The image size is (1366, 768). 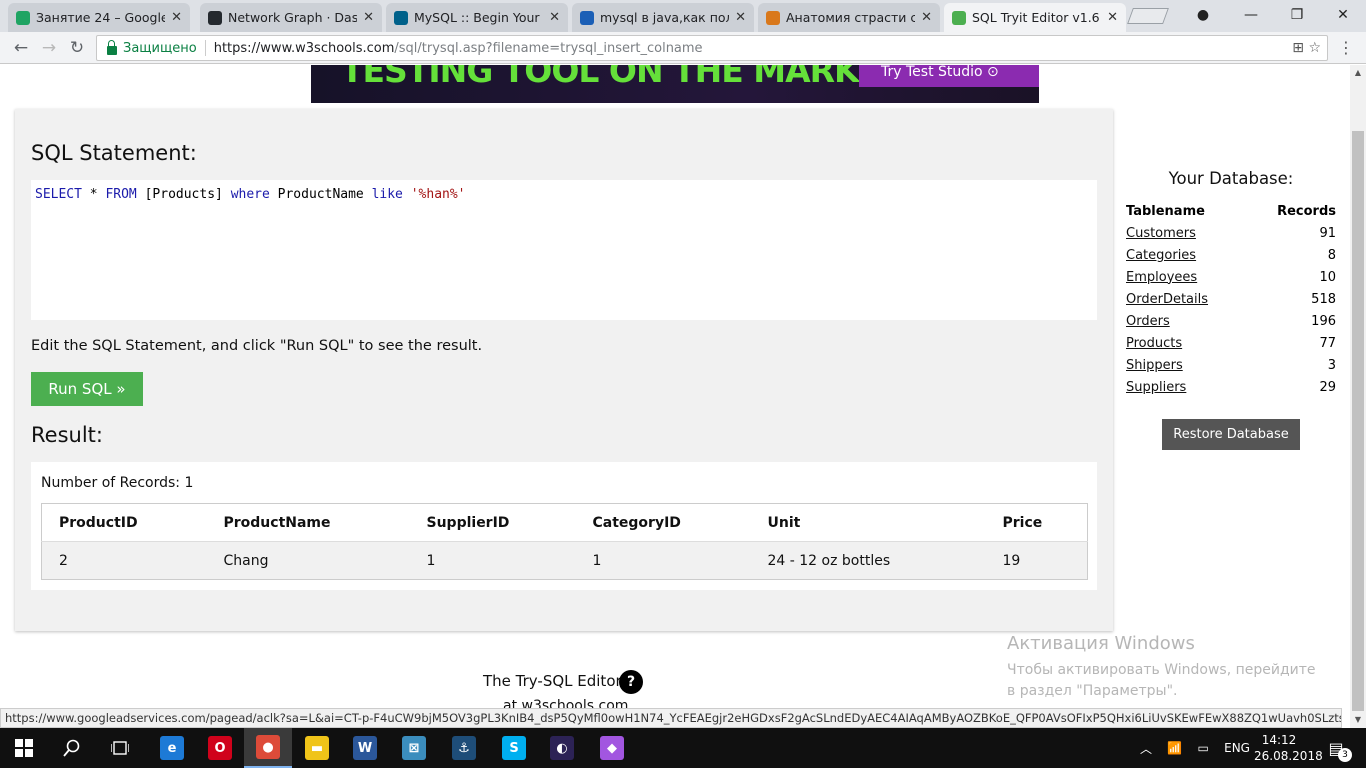 What do you see at coordinates (21, 48) in the screenshot?
I see `back-icon: ←` at bounding box center [21, 48].